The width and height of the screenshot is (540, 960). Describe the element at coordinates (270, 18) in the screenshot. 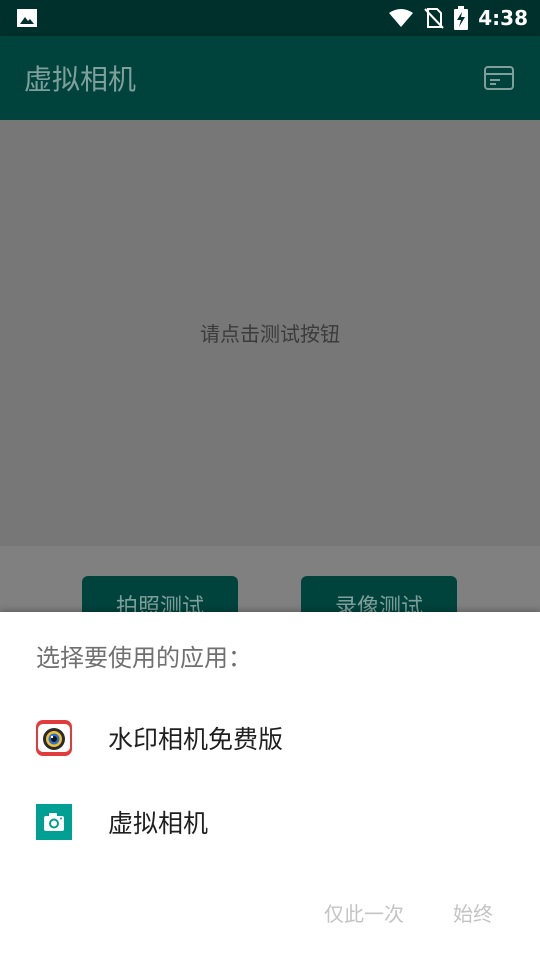

I see `status-bar: 4:38` at that location.